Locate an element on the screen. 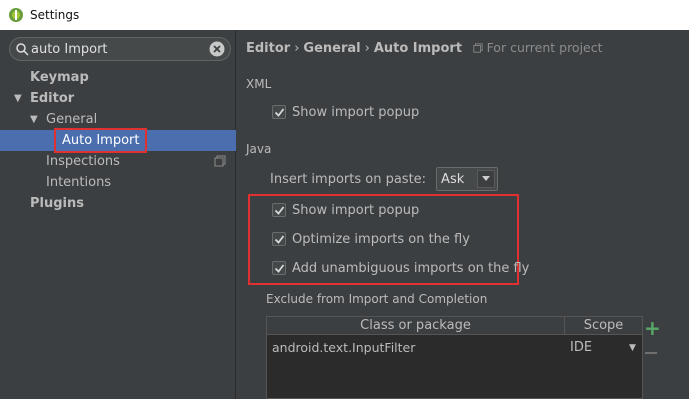  add-unambiguous-imports-checkbox: Add unambiguous imports on the fly is located at coordinates (400, 268).